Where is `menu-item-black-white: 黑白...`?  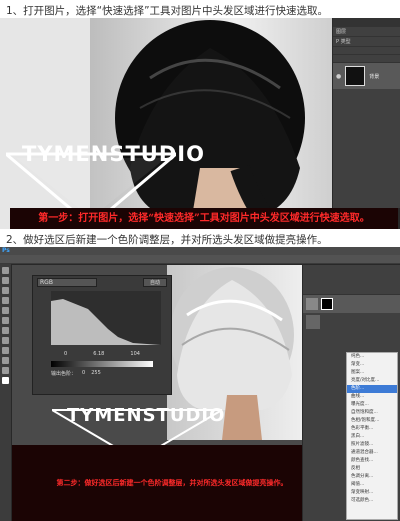 menu-item-black-white: 黑白... is located at coordinates (372, 437).